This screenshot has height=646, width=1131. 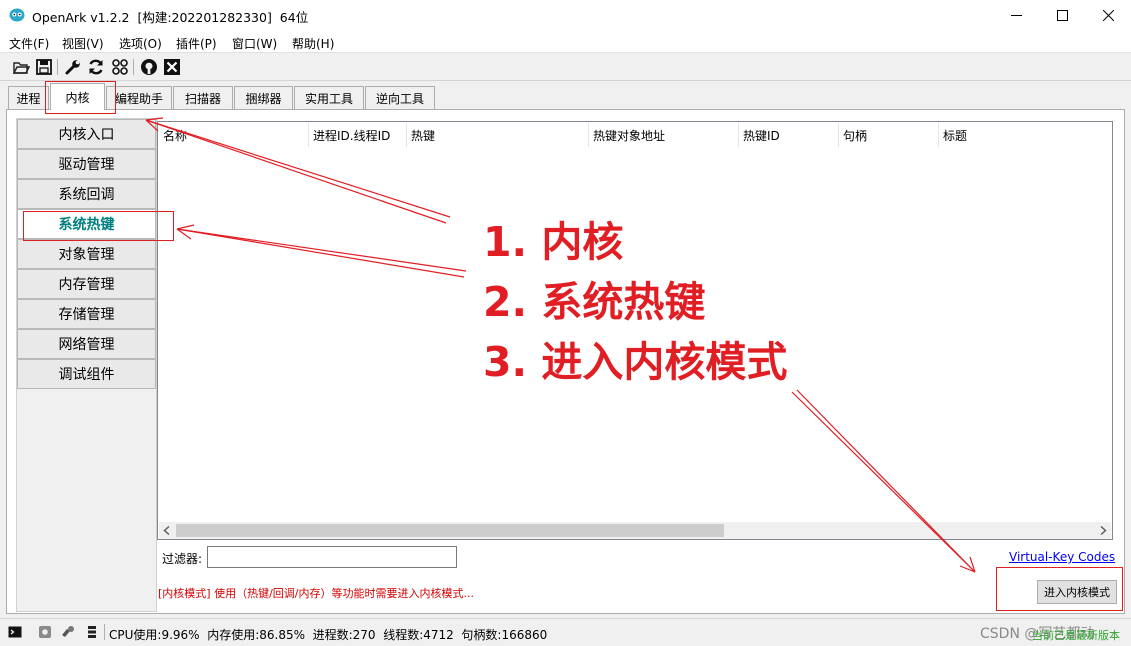 What do you see at coordinates (182, 559) in the screenshot?
I see `filter-label: 过滤器:` at bounding box center [182, 559].